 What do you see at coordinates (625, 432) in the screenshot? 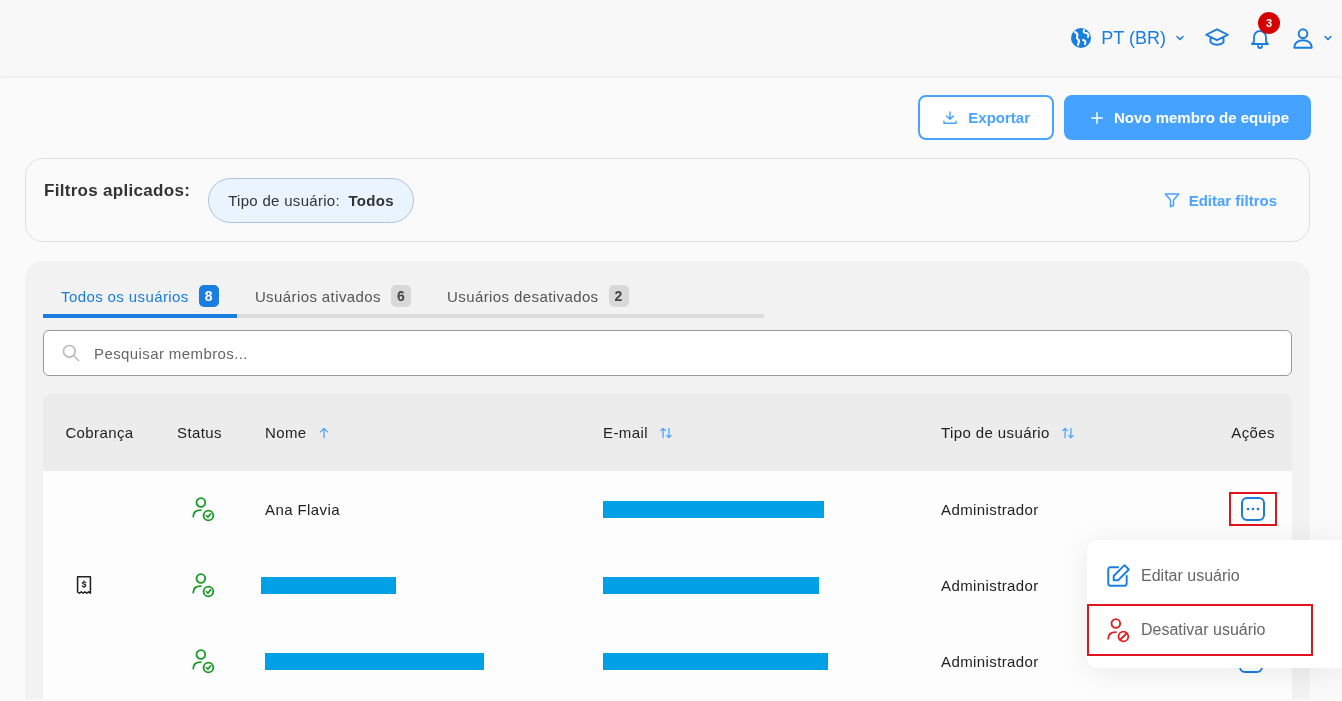
I see `column-header: E-mail` at bounding box center [625, 432].